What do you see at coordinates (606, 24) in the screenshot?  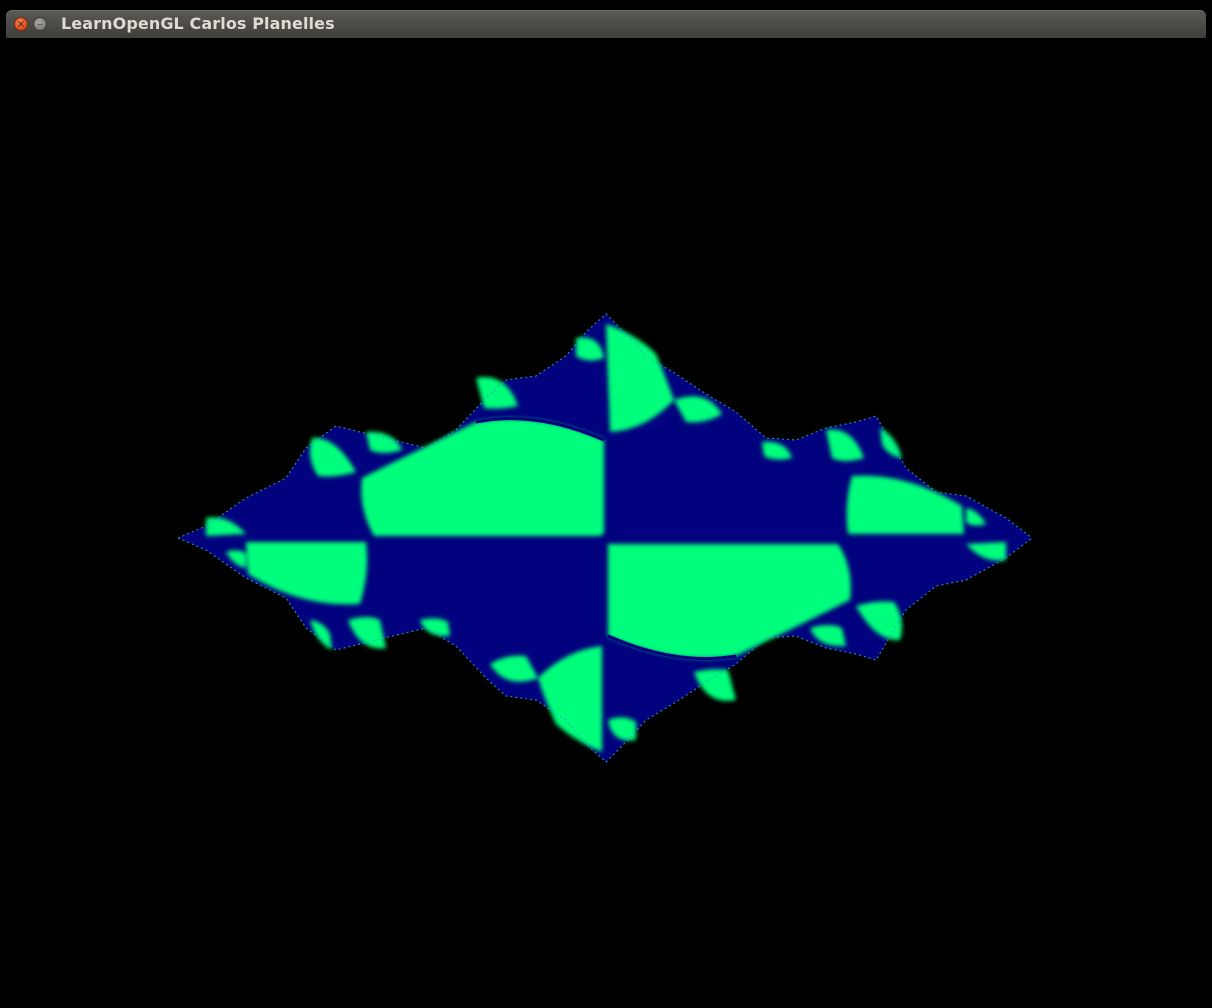 I see `window-titlebar: × – LearnOpenGL Carlos Planelles` at bounding box center [606, 24].